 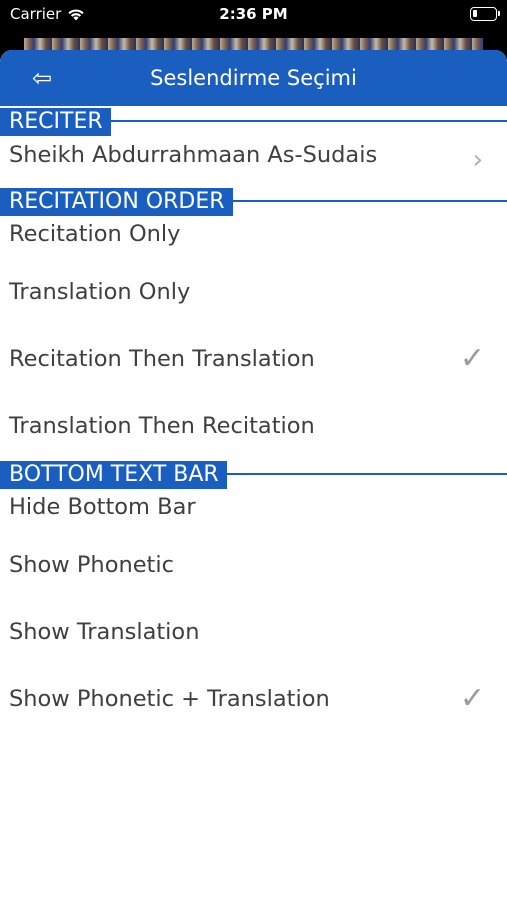 What do you see at coordinates (116, 202) in the screenshot?
I see `section-label: RECITATION ORDER` at bounding box center [116, 202].